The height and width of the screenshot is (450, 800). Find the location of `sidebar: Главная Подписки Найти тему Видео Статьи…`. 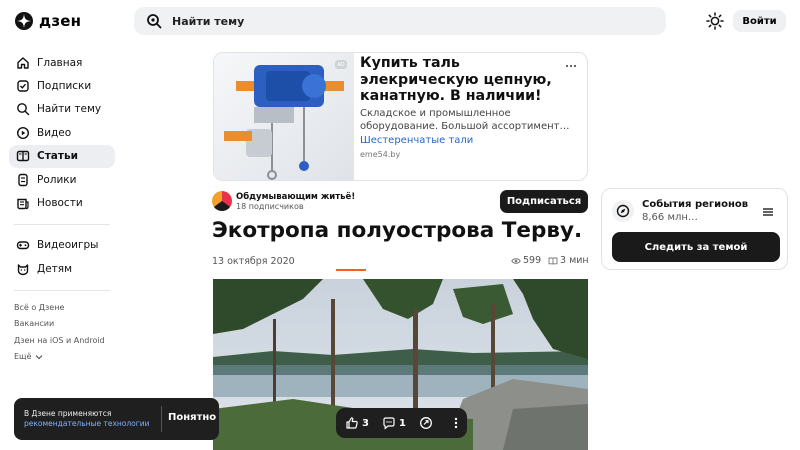

sidebar: Главная Подписки Найти тему Видео Статьи… is located at coordinates (62, 208).